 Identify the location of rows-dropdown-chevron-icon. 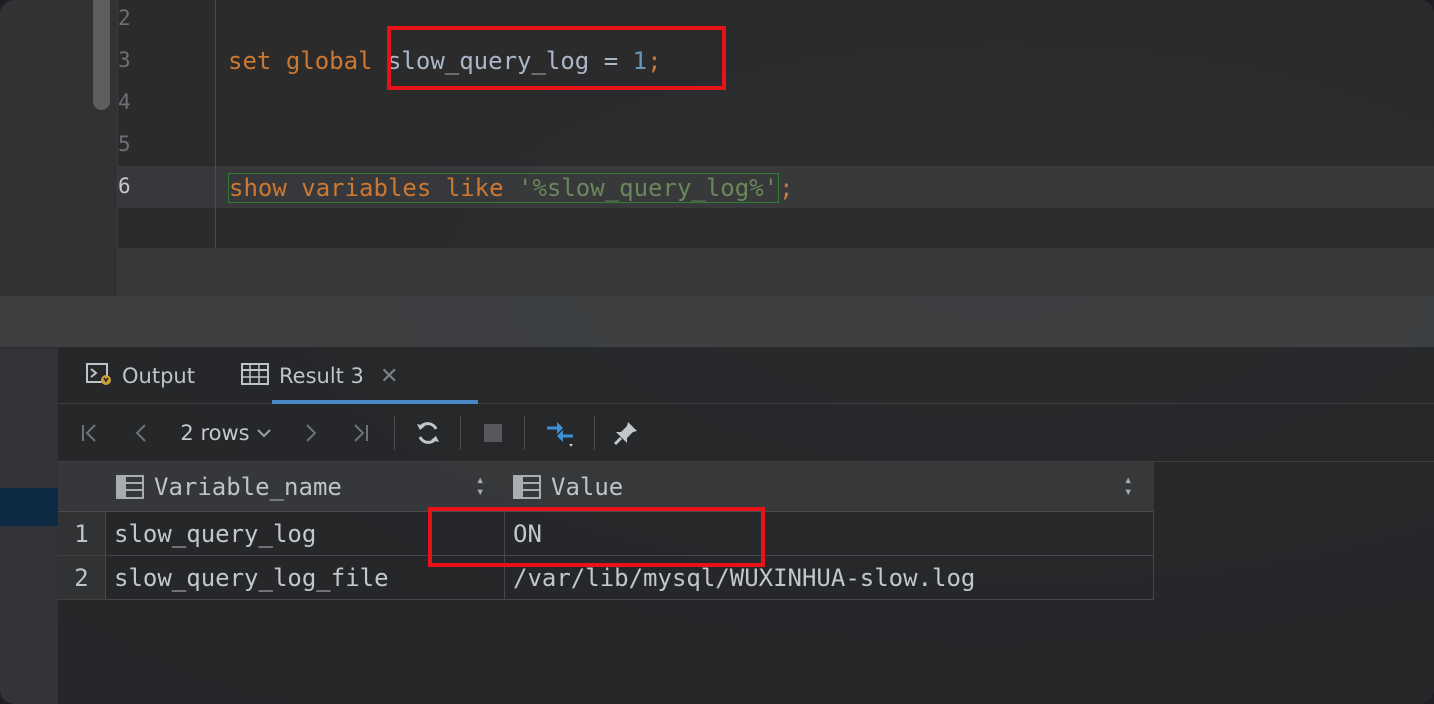
(263, 433).